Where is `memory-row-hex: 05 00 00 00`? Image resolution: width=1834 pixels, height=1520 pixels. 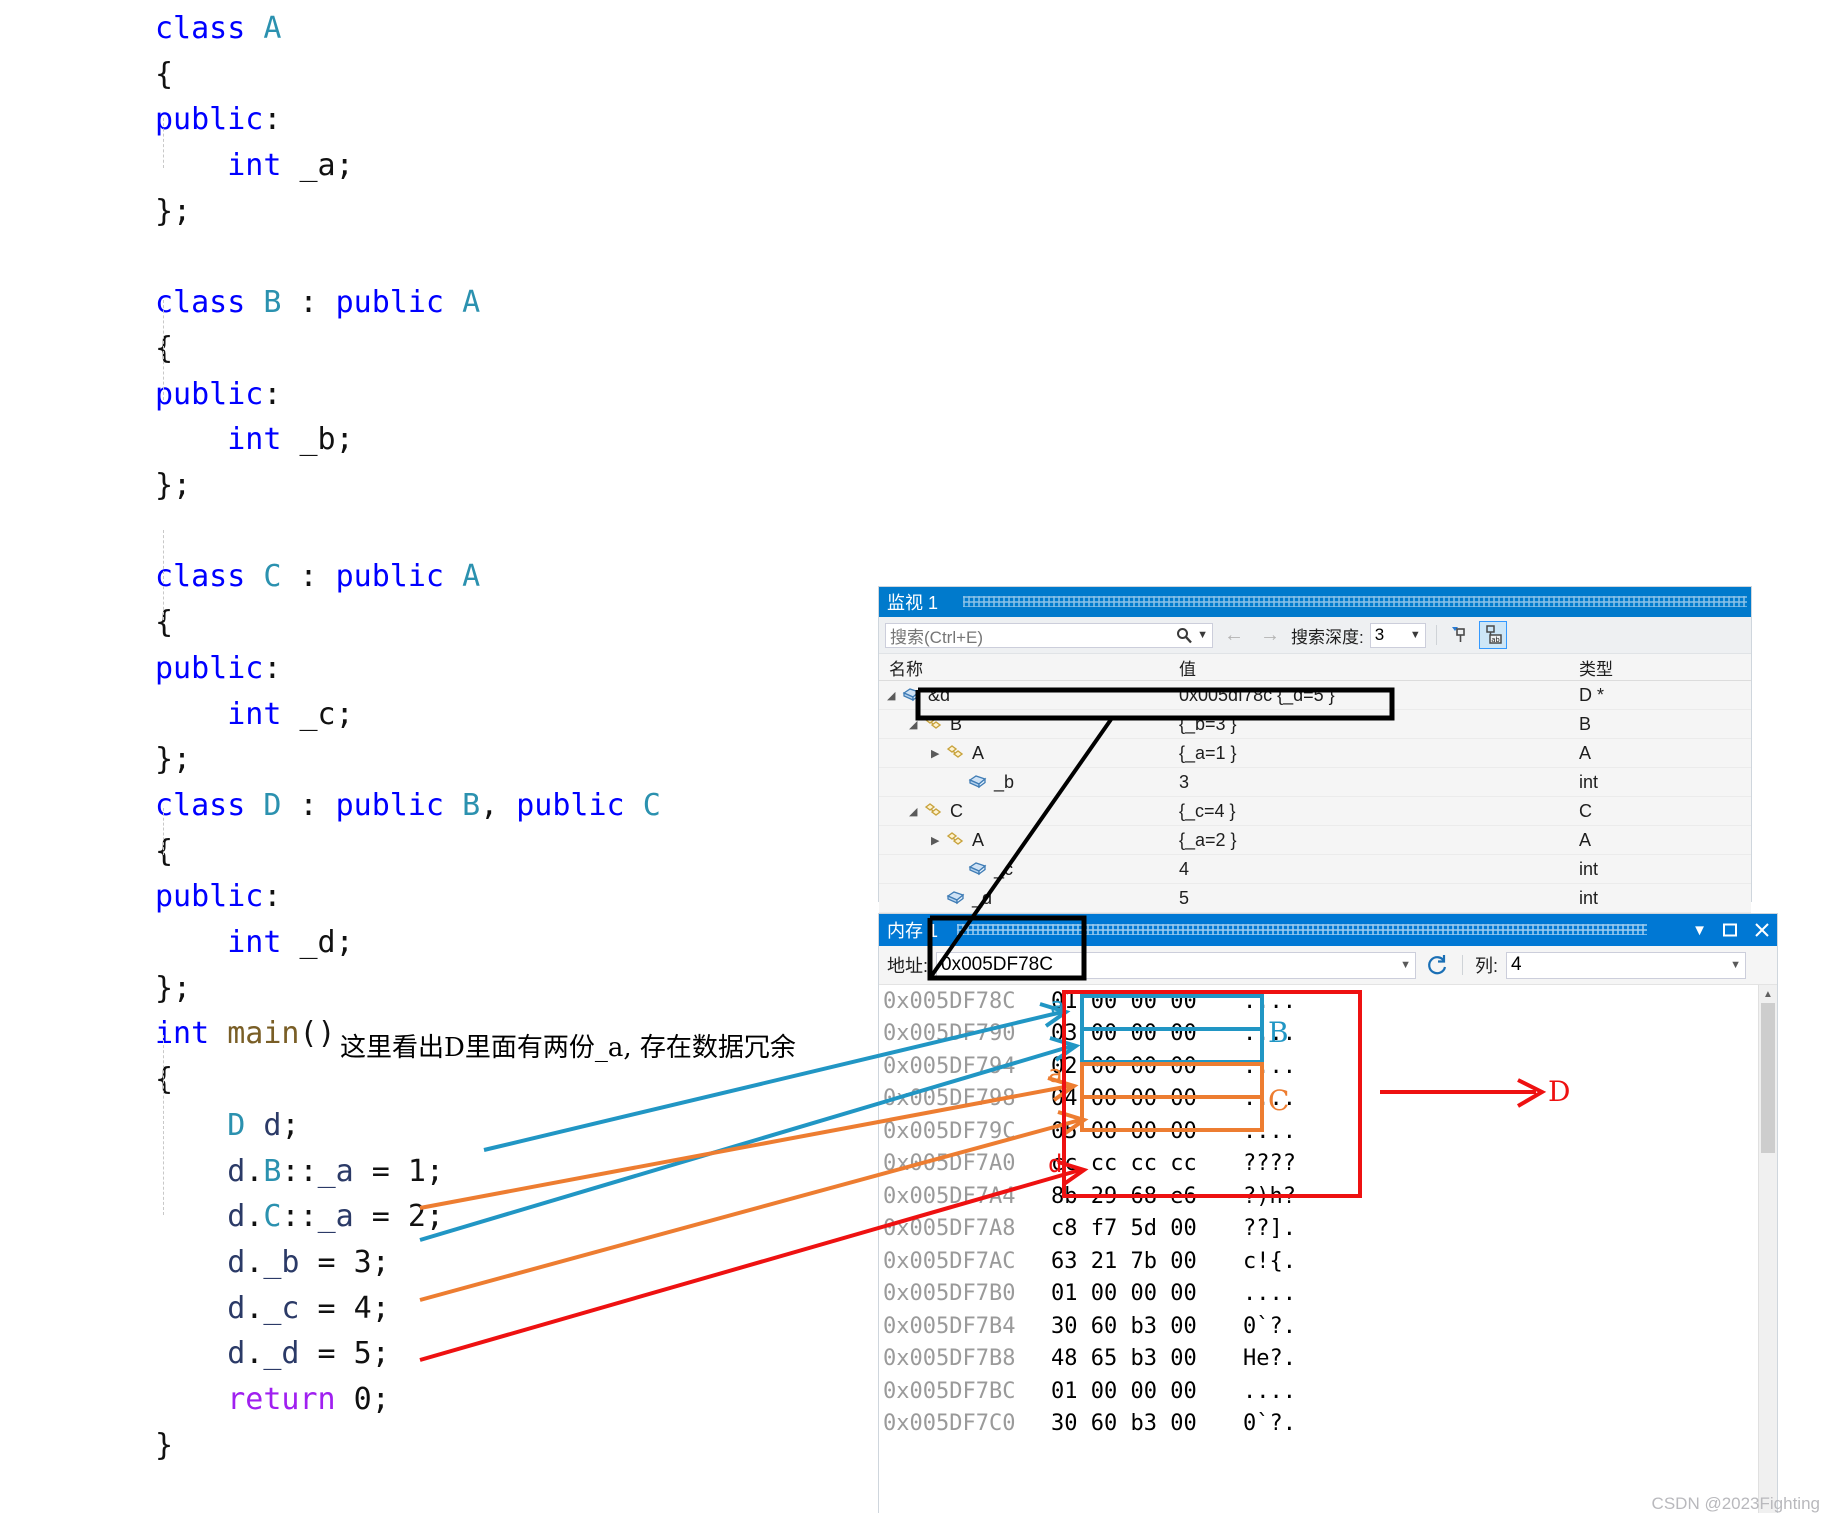 memory-row-hex: 05 00 00 00 is located at coordinates (1147, 1131).